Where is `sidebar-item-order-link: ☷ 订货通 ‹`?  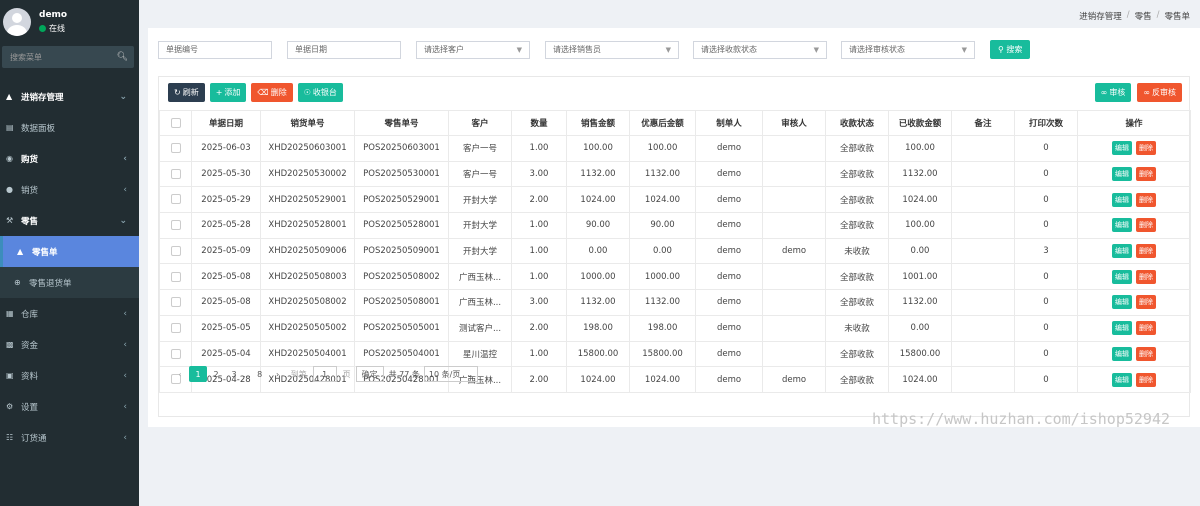
sidebar-item-order-link: ☷ 订货通 ‹ is located at coordinates (69, 437).